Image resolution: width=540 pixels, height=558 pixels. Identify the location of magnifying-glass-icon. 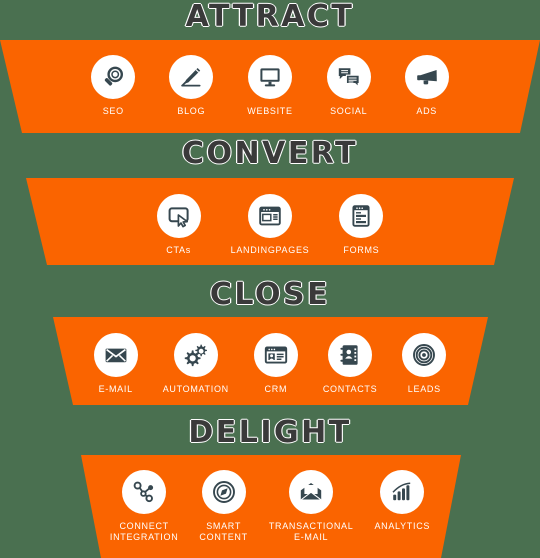
(113, 77).